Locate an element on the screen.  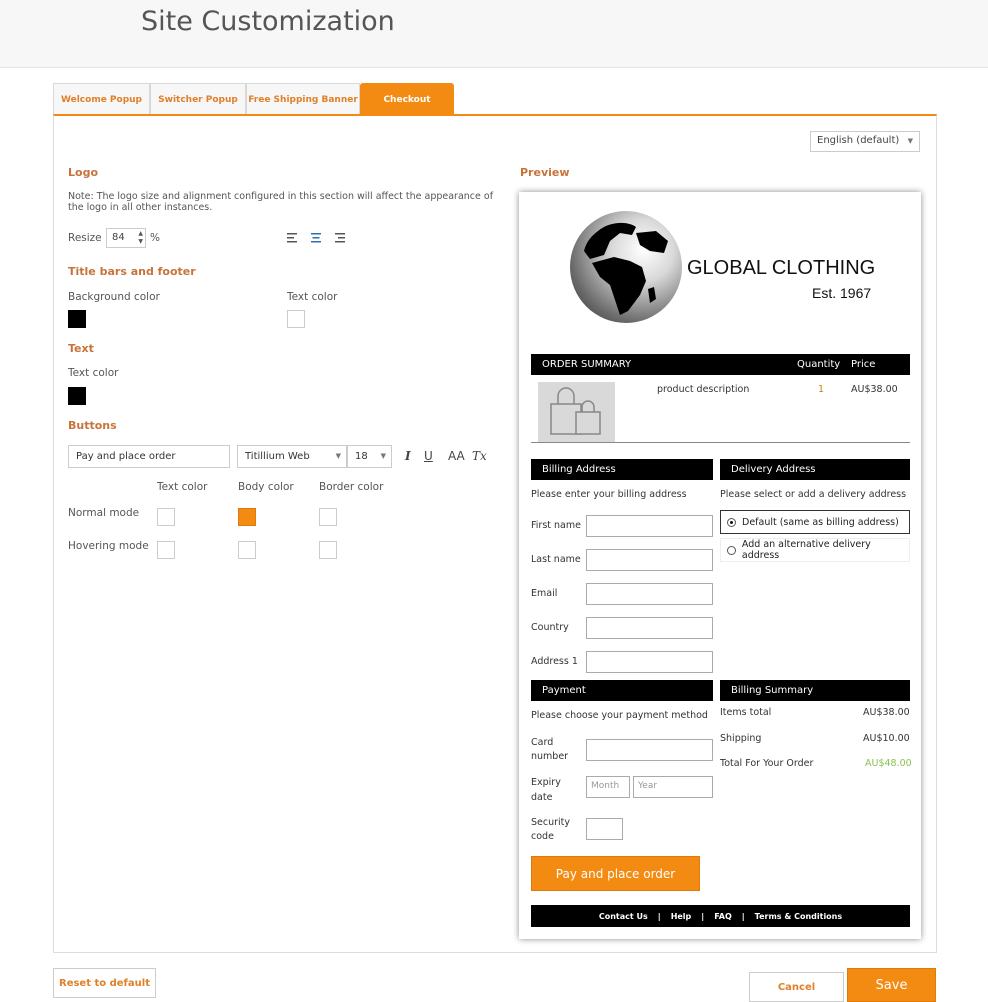
italic-button: I is located at coordinates (408, 456).